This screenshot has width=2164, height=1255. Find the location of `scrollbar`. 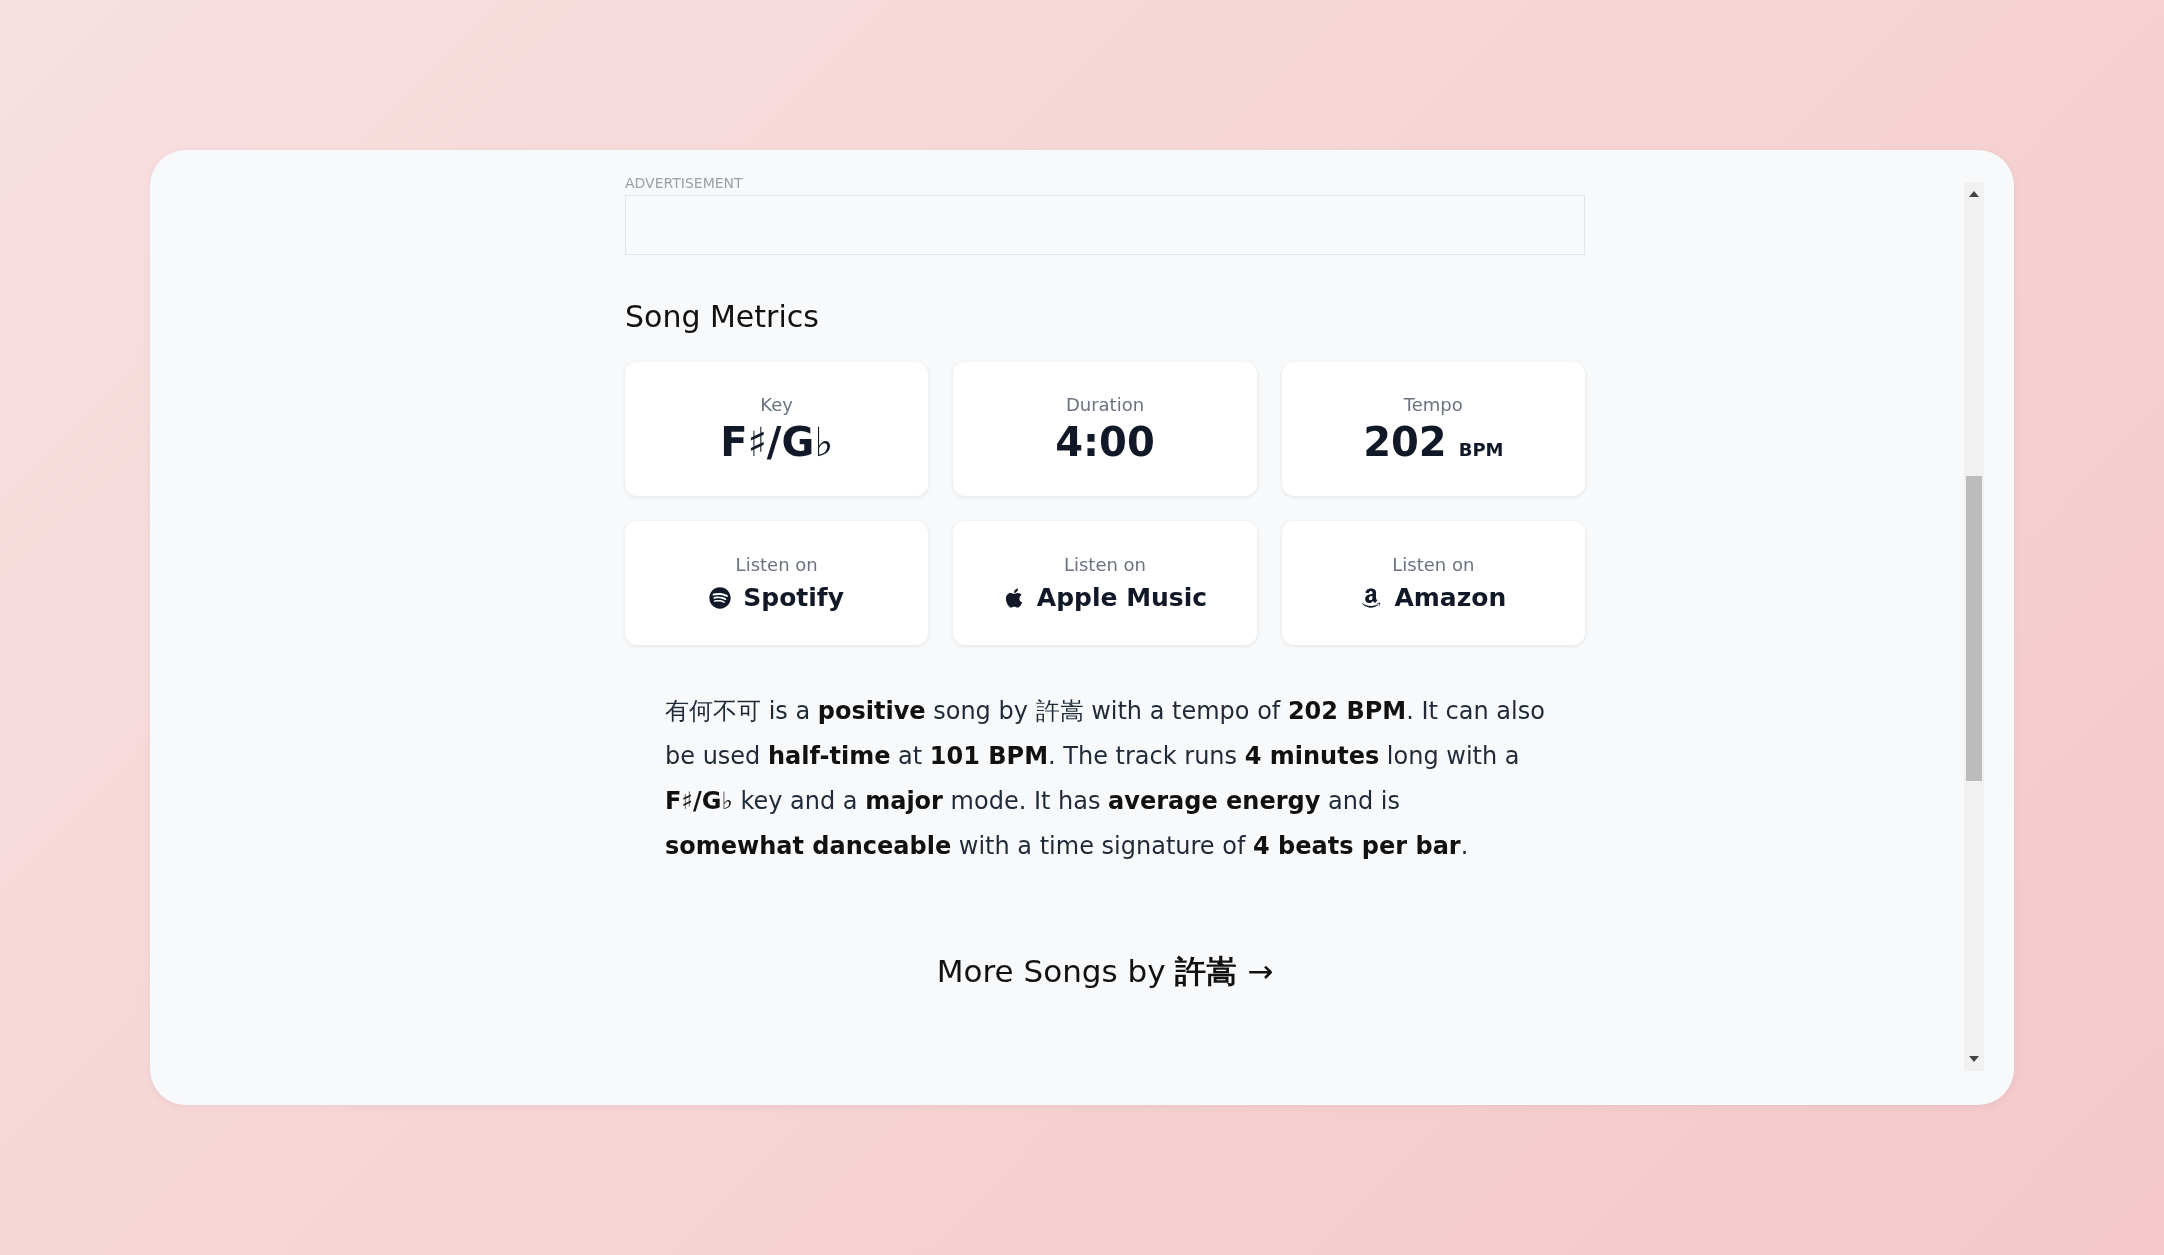

scrollbar is located at coordinates (1974, 626).